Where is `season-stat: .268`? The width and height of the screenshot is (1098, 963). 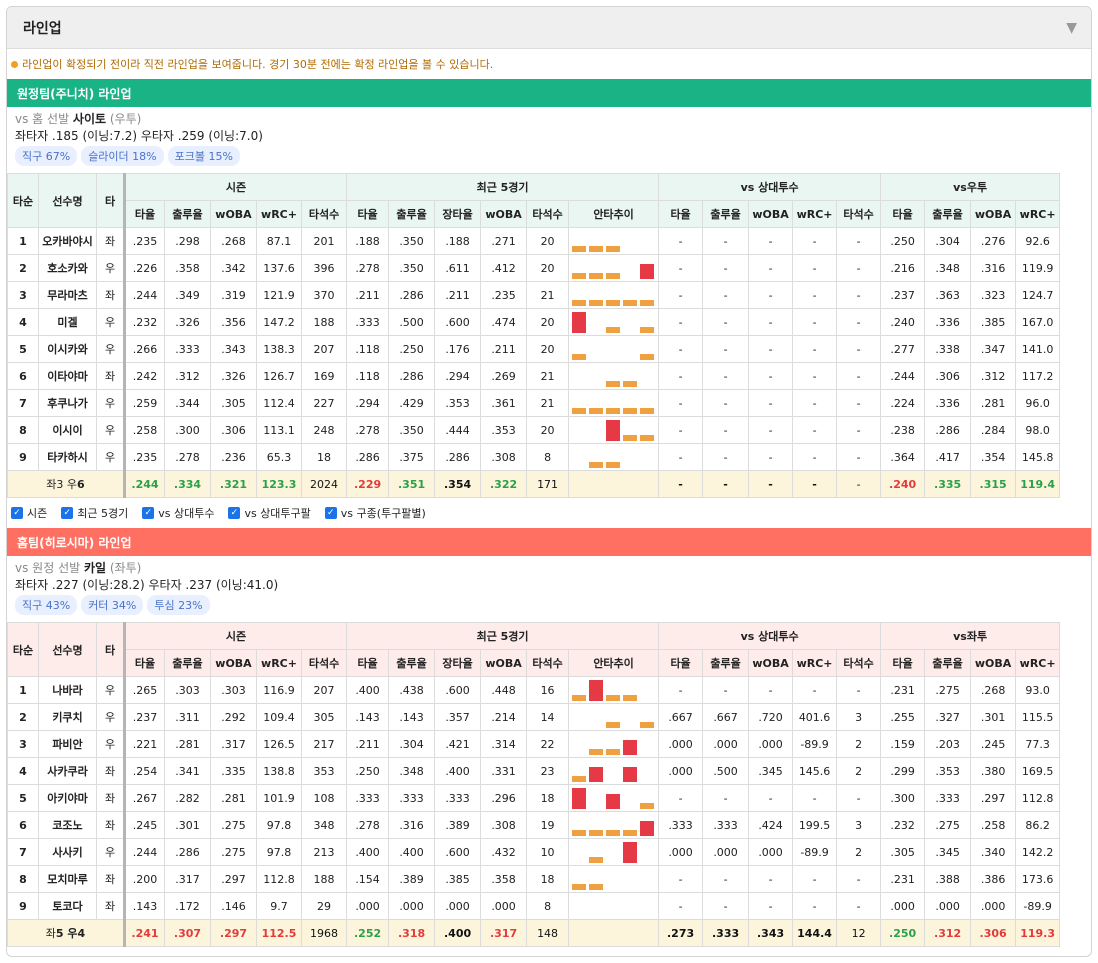 season-stat: .268 is located at coordinates (233, 241).